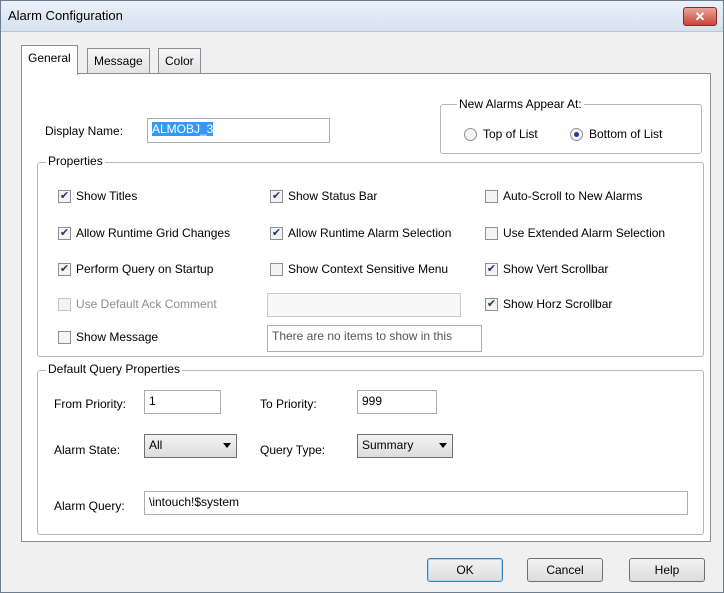 The width and height of the screenshot is (724, 593). What do you see at coordinates (117, 337) in the screenshot?
I see `show-message-label: Show Message` at bounding box center [117, 337].